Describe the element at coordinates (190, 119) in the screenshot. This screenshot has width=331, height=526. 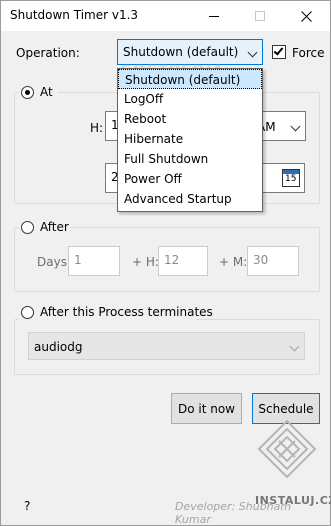
I see `dropdown-item-reboot: Reboot` at that location.